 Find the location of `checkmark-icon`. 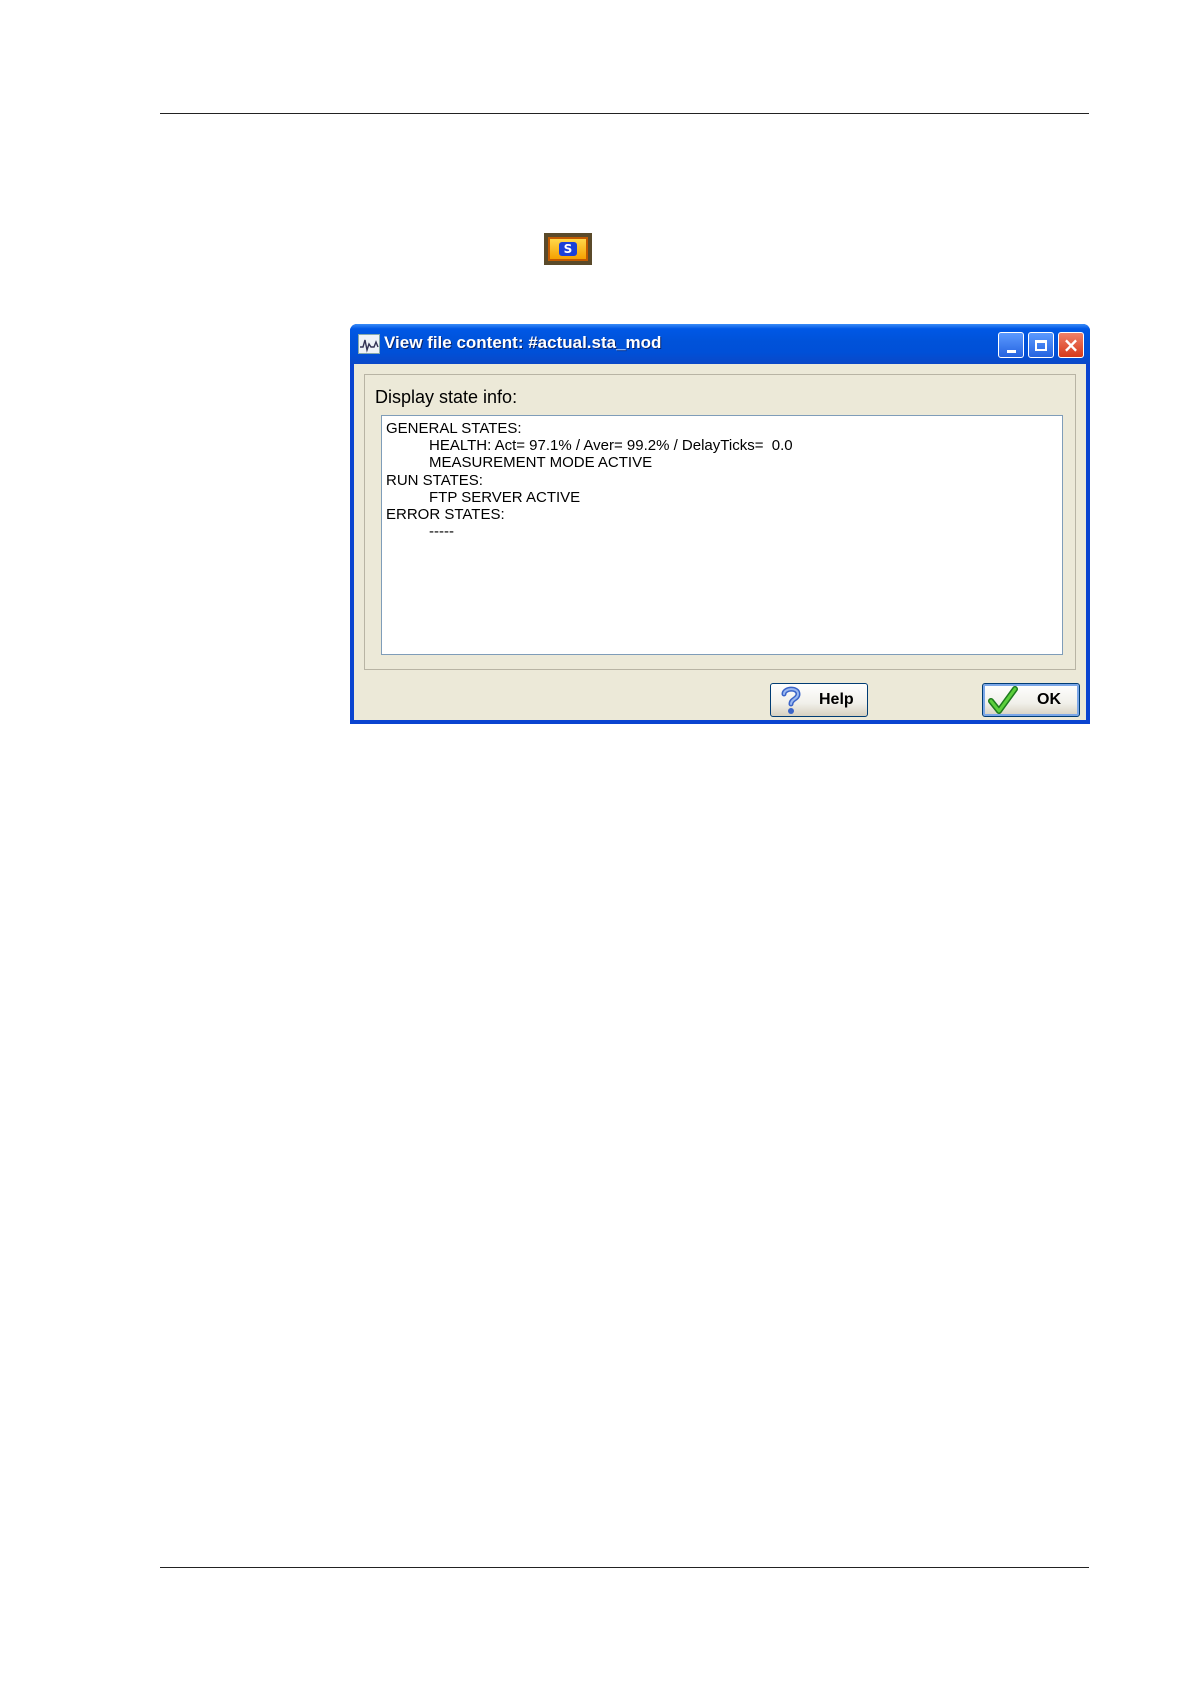

checkmark-icon is located at coordinates (1003, 700).